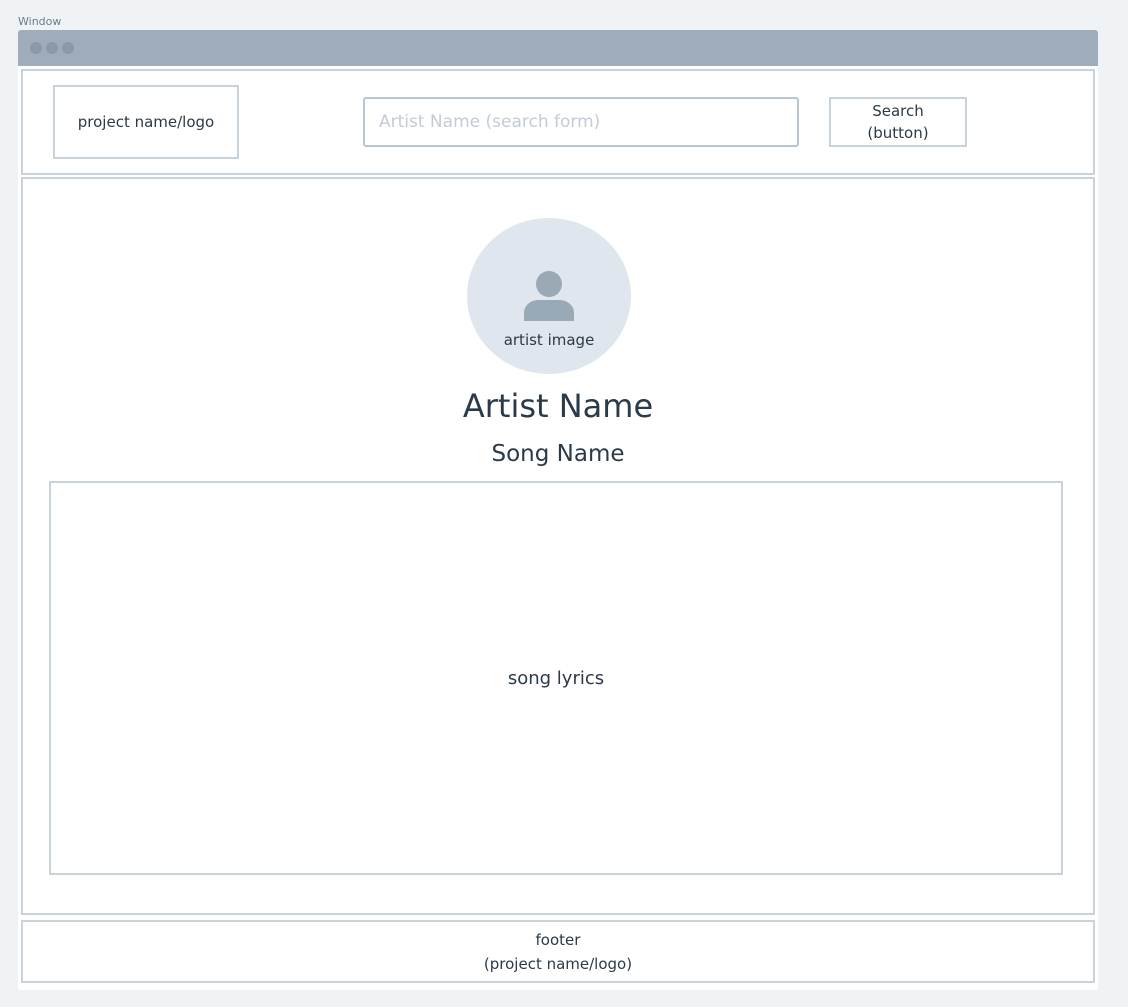 The height and width of the screenshot is (1007, 1128). What do you see at coordinates (52, 48) in the screenshot?
I see `window-minimize-dot` at bounding box center [52, 48].